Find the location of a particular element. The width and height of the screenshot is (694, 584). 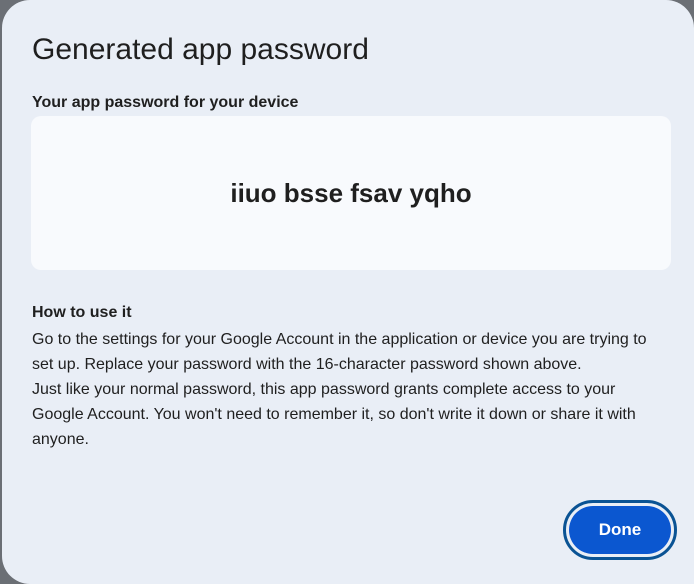

password-subtitle: Your app password for your device is located at coordinates (165, 102).